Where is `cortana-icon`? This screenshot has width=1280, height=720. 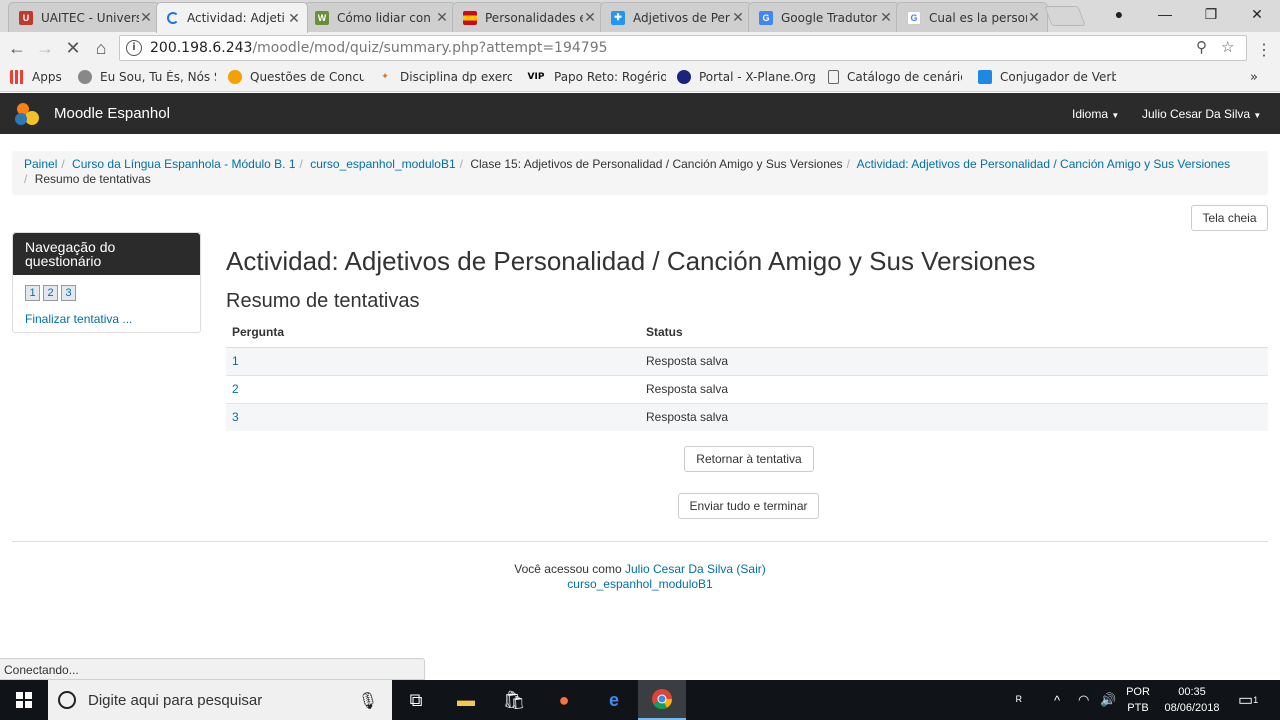
cortana-icon is located at coordinates (67, 700).